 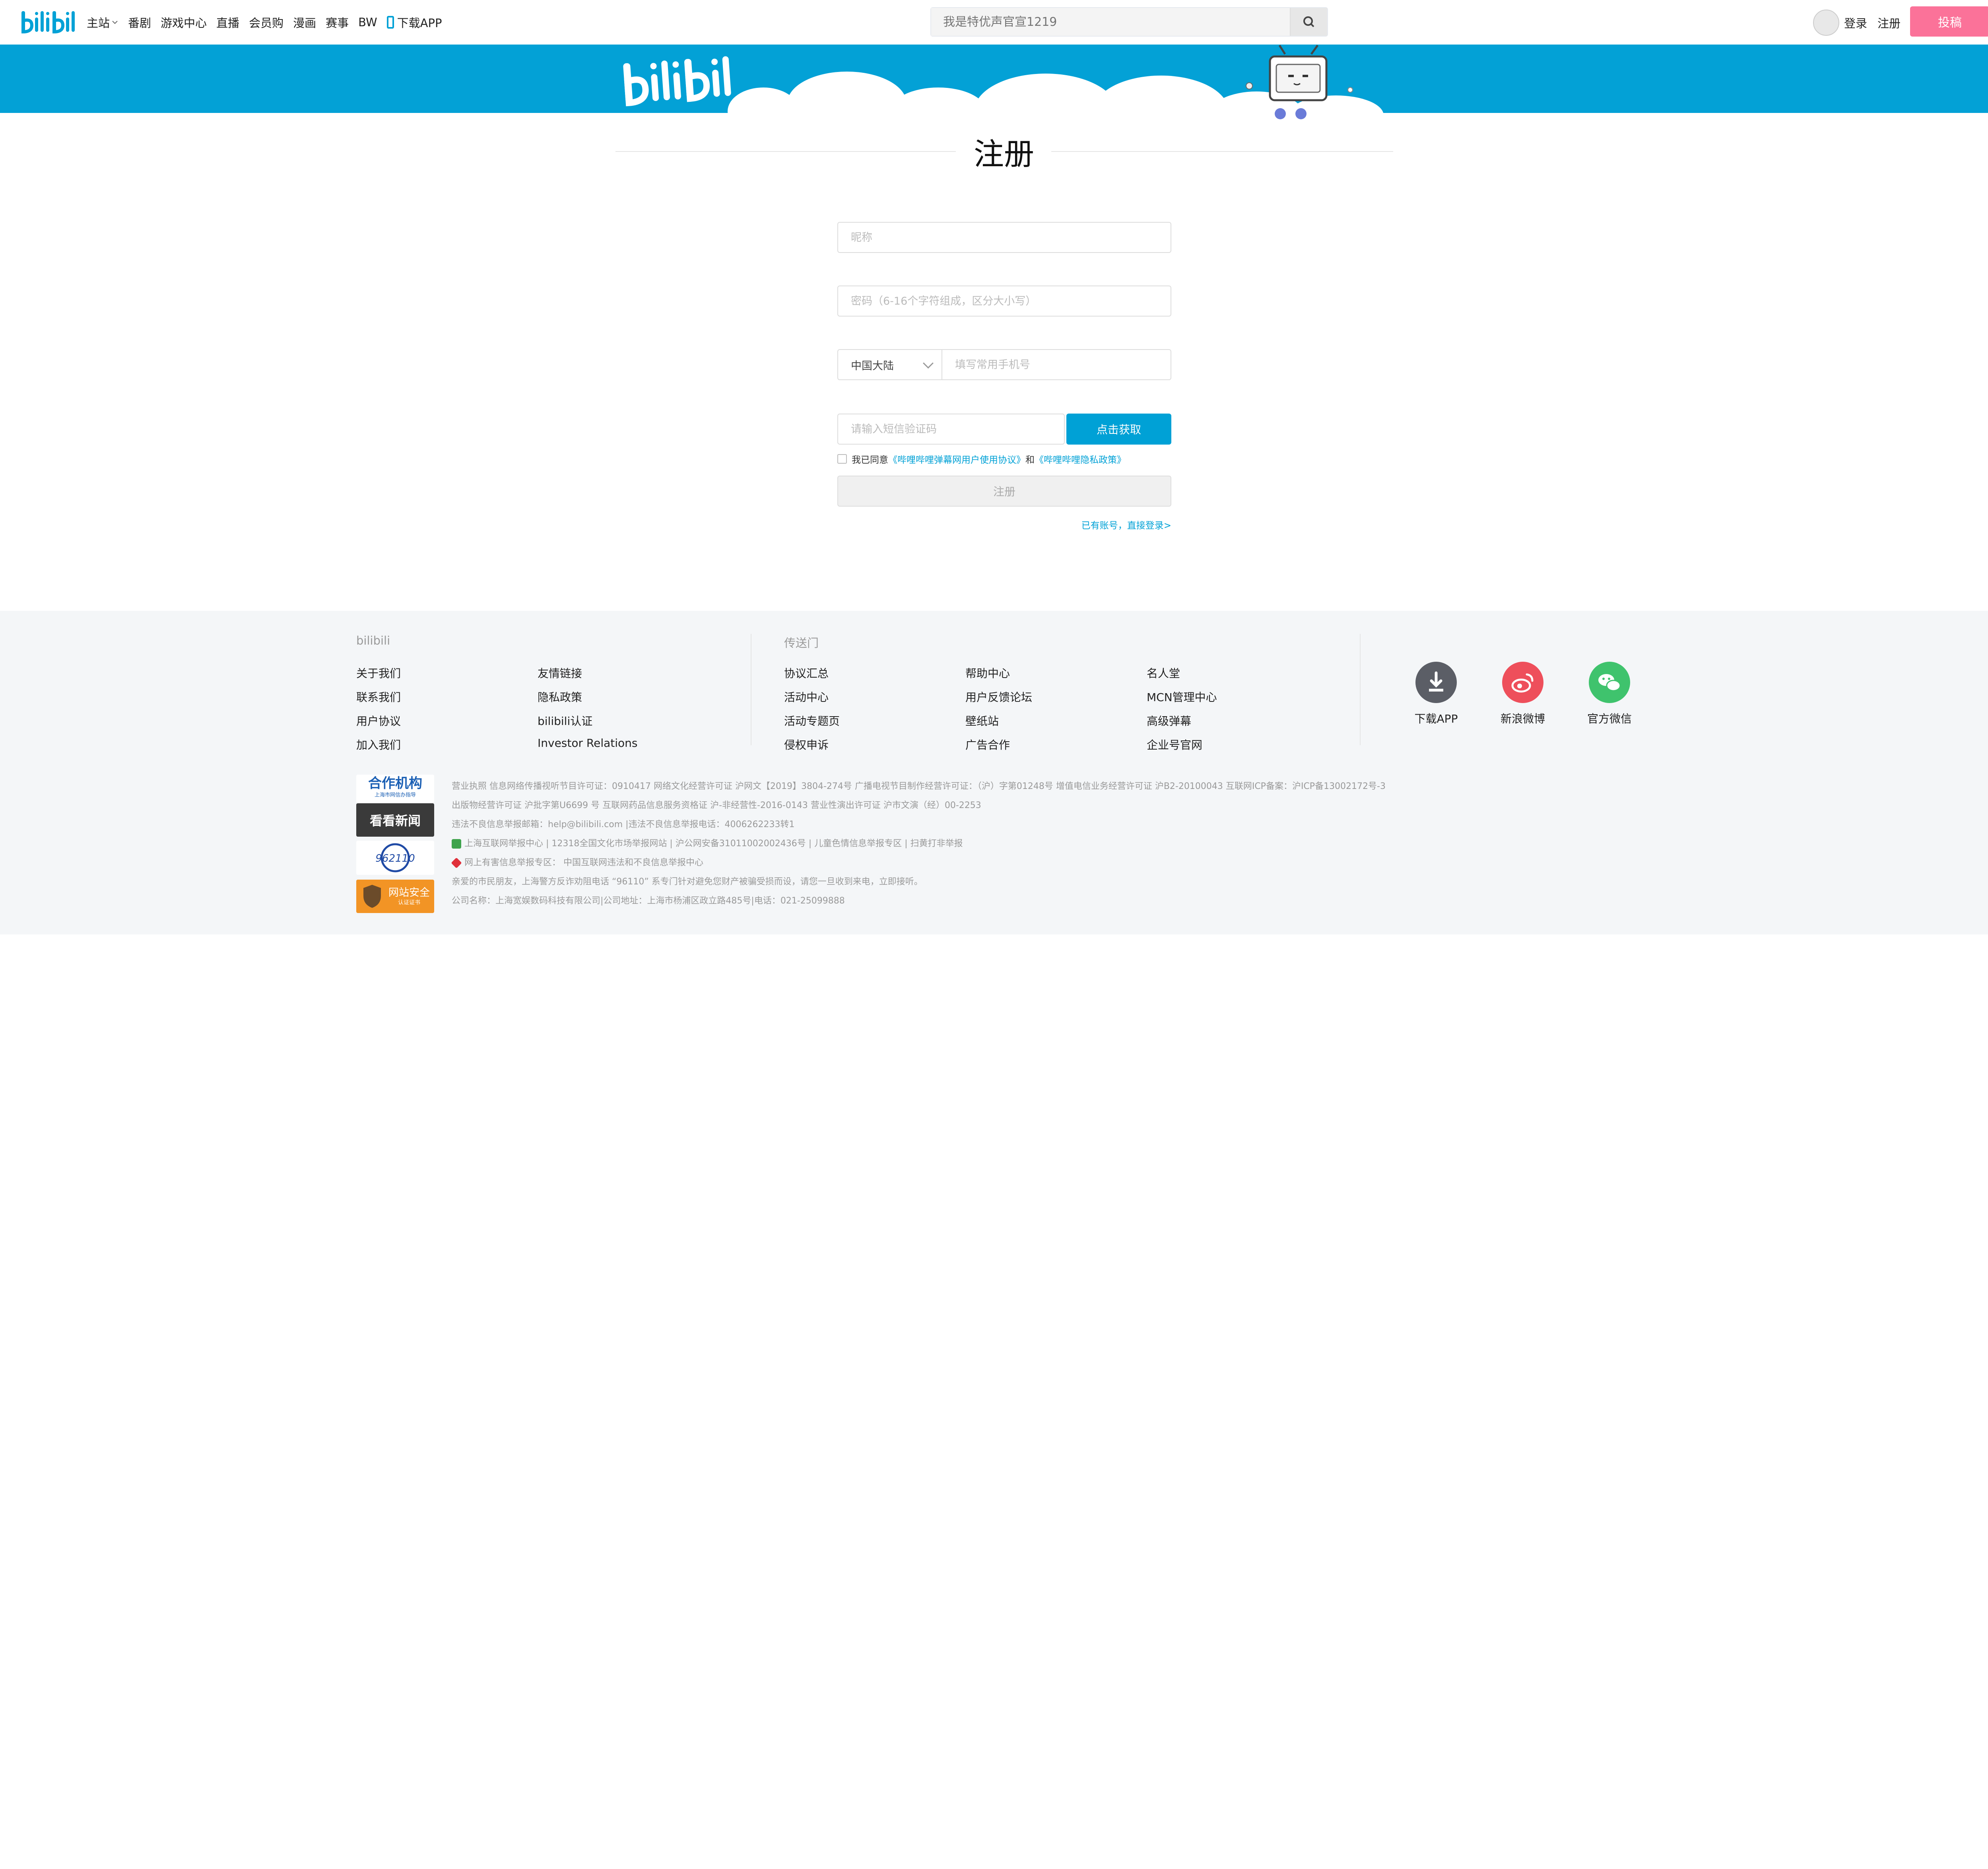 What do you see at coordinates (1004, 491) in the screenshot?
I see `register-submit-button: 注册` at bounding box center [1004, 491].